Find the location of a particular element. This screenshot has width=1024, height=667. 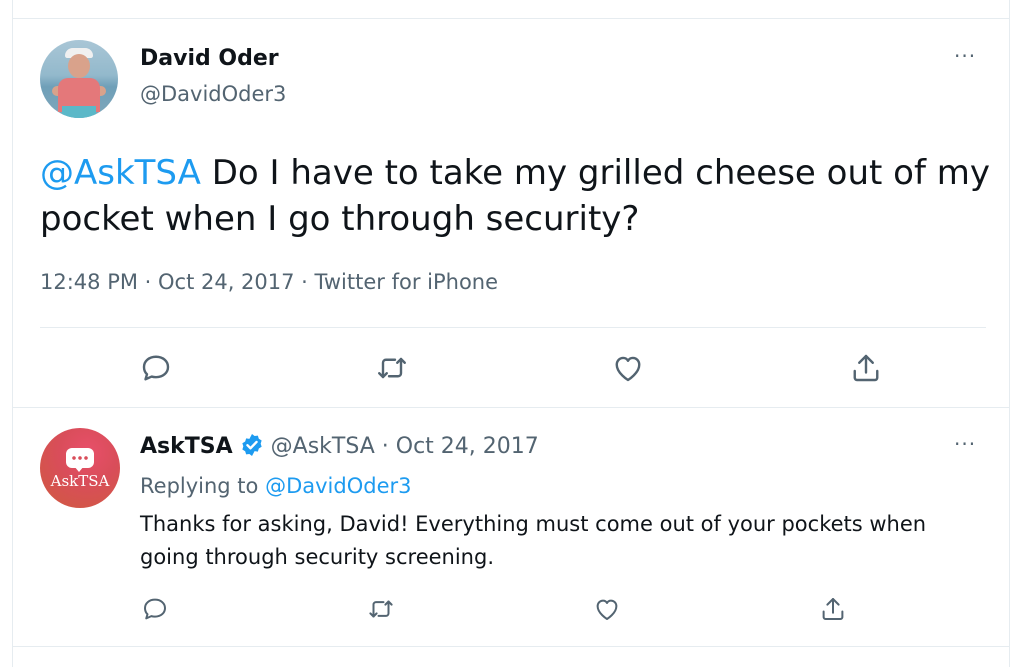

reply-header: AskTSA @AskTSA · Oct 24, 2017 is located at coordinates (339, 445).